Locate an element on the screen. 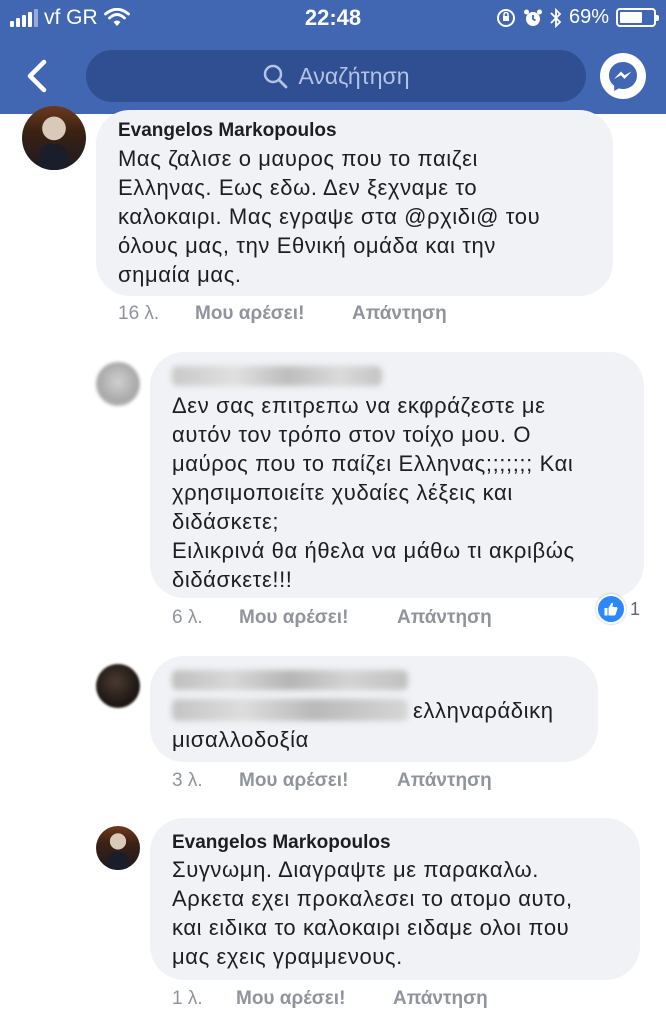 The height and width of the screenshot is (1024, 666). search-placeholder: Αναζήτηση is located at coordinates (354, 75).